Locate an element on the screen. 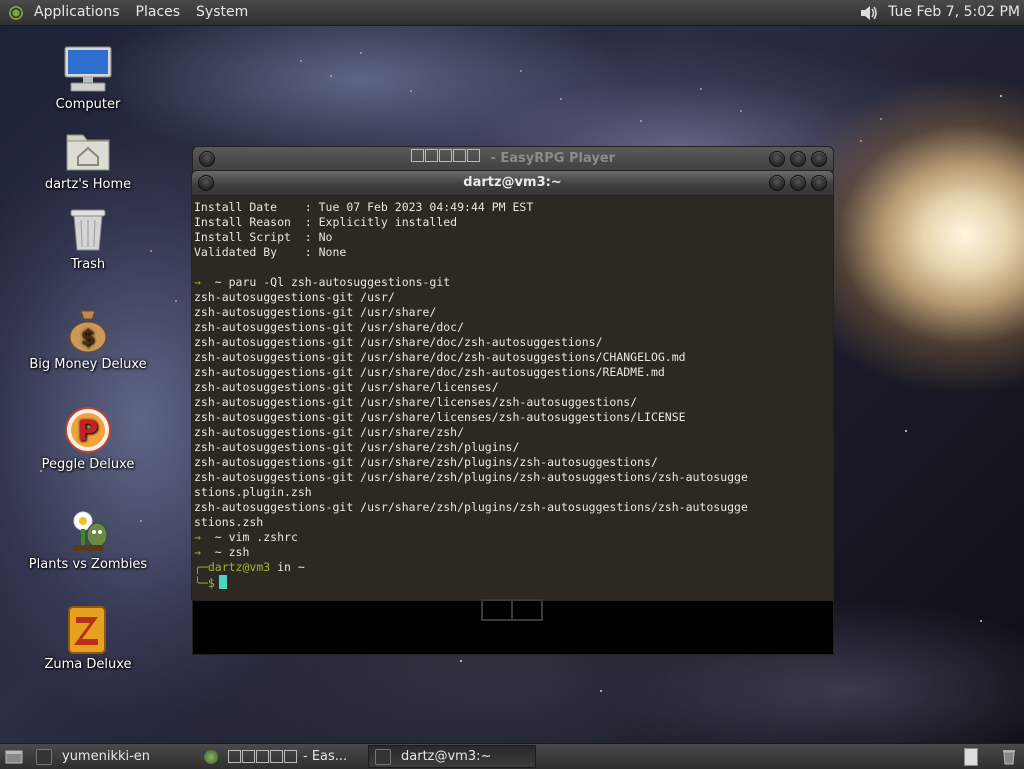  workspace-icon is located at coordinates (971, 756).